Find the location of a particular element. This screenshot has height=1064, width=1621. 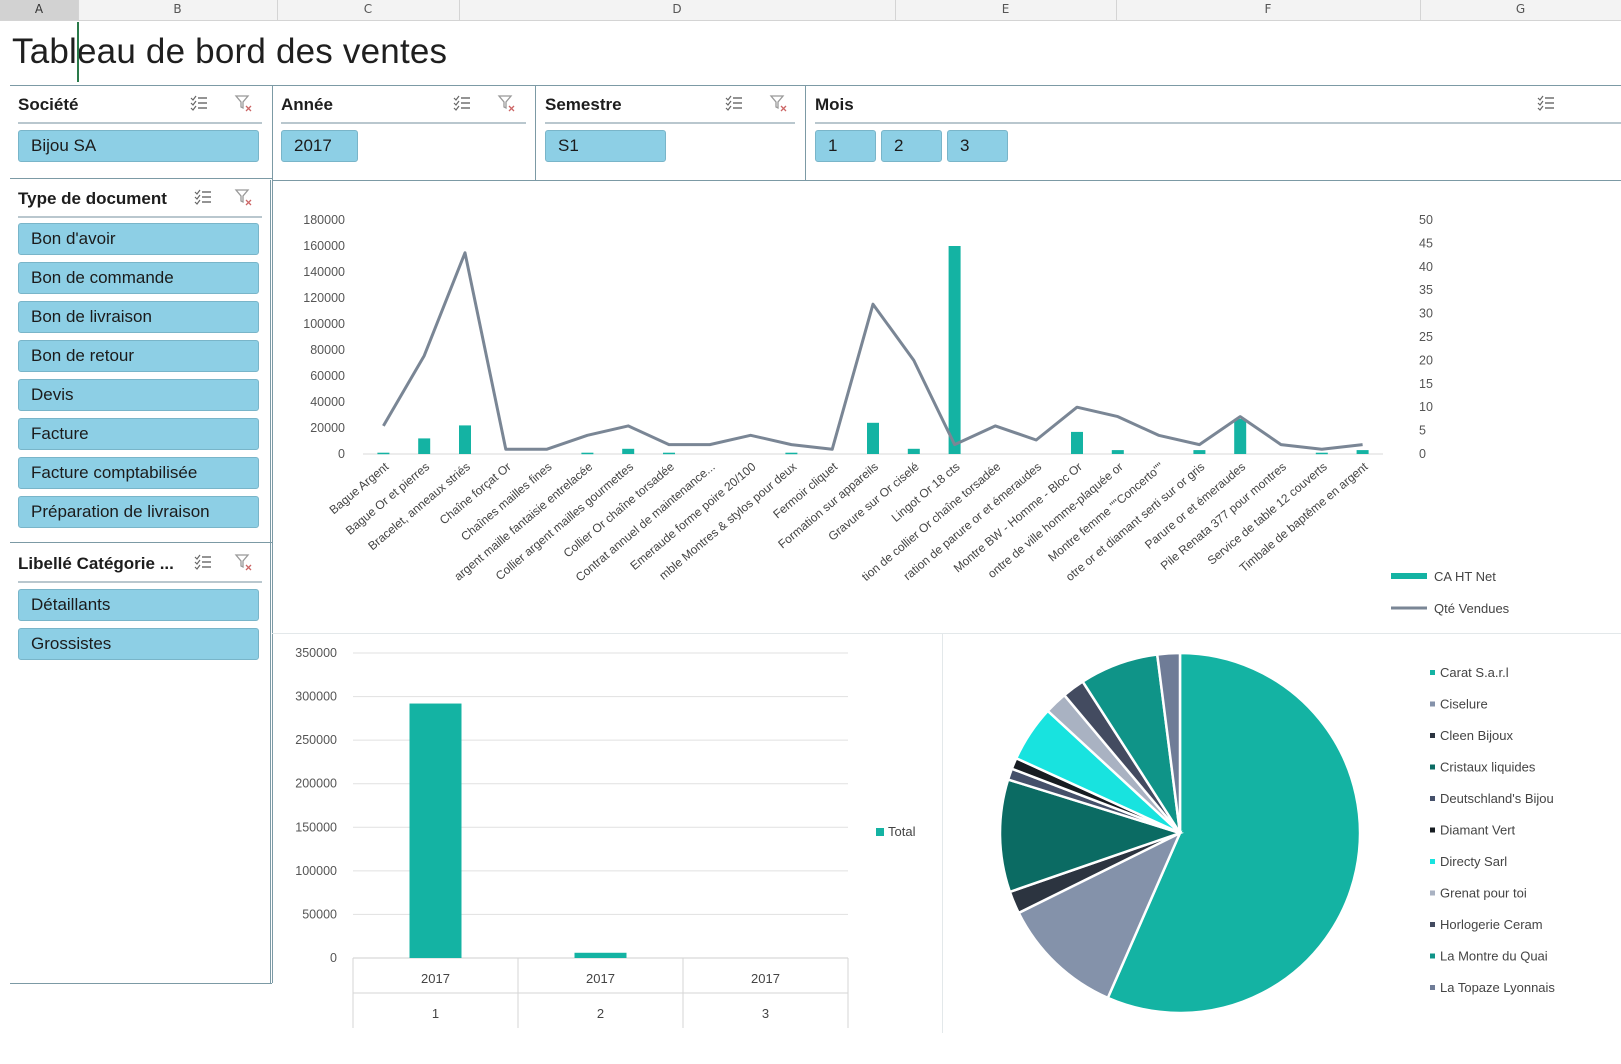

slicer-item: Bon d'avoir is located at coordinates (138, 239).